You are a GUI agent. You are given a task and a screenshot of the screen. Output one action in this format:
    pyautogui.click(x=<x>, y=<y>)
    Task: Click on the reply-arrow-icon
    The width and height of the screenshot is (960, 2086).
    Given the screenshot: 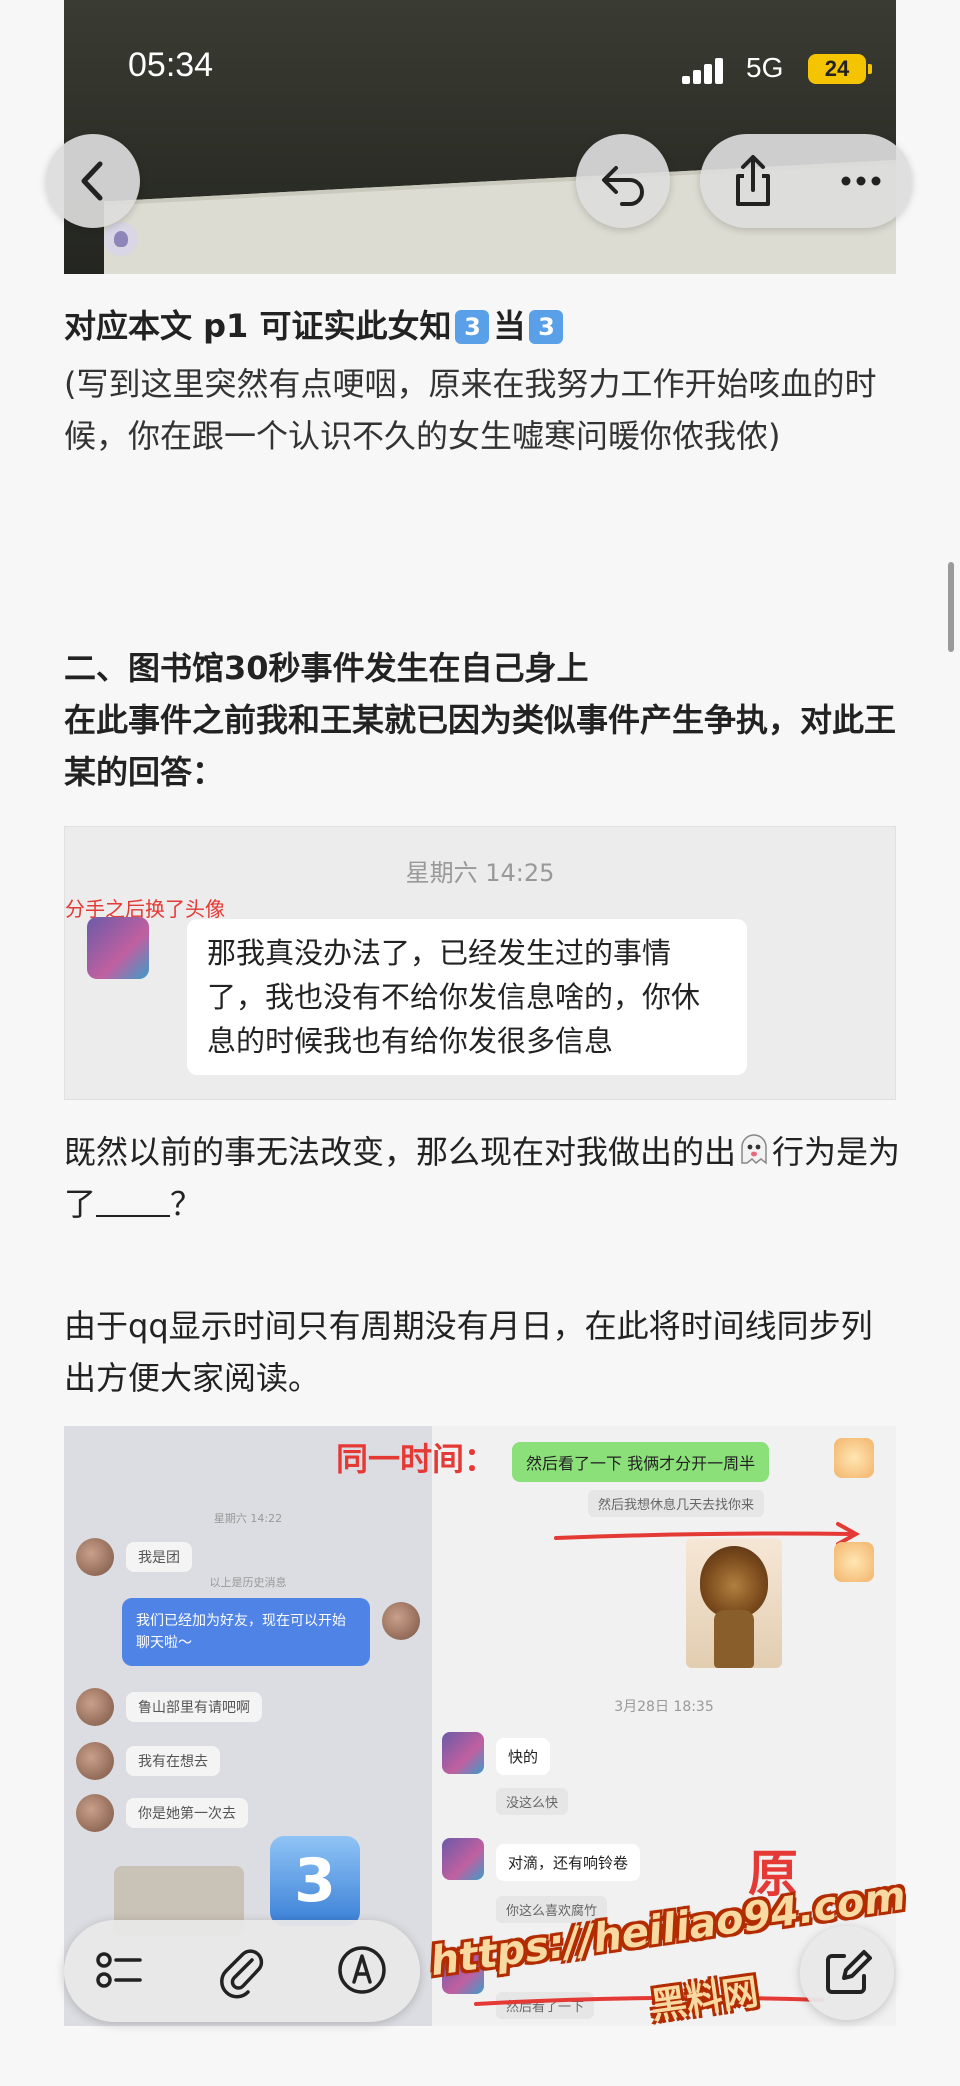 What is the action you would take?
    pyautogui.click(x=623, y=186)
    